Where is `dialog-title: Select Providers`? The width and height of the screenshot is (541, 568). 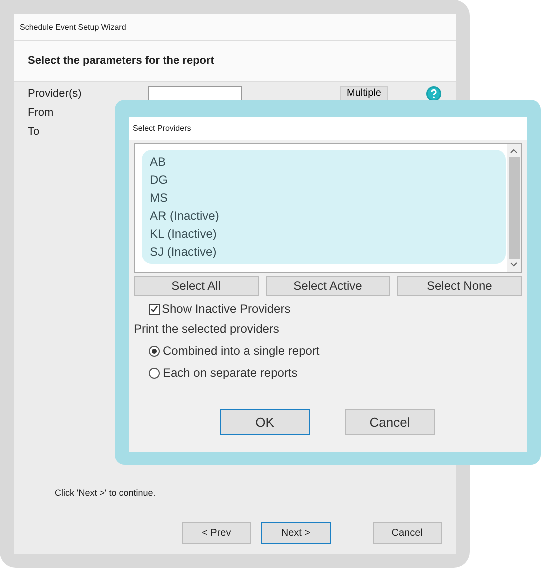 dialog-title: Select Providers is located at coordinates (162, 128).